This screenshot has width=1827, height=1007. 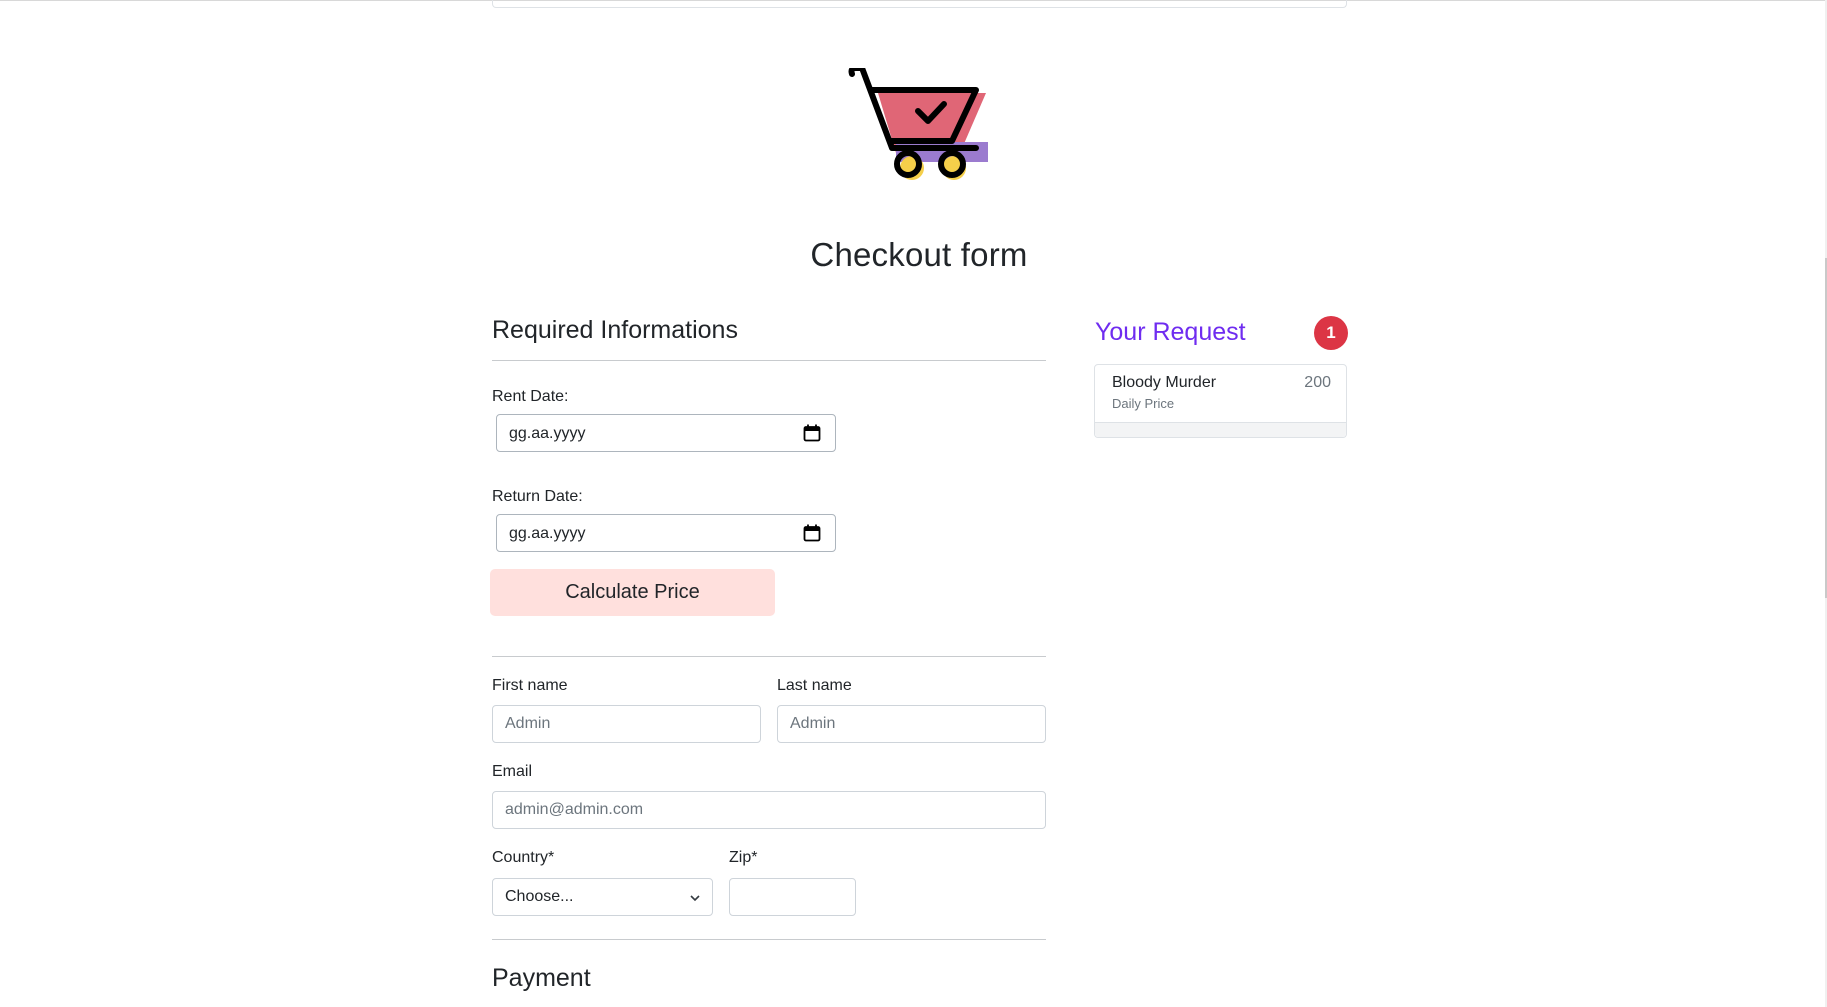 I want to click on chevron-down-icon, so click(x=695, y=898).